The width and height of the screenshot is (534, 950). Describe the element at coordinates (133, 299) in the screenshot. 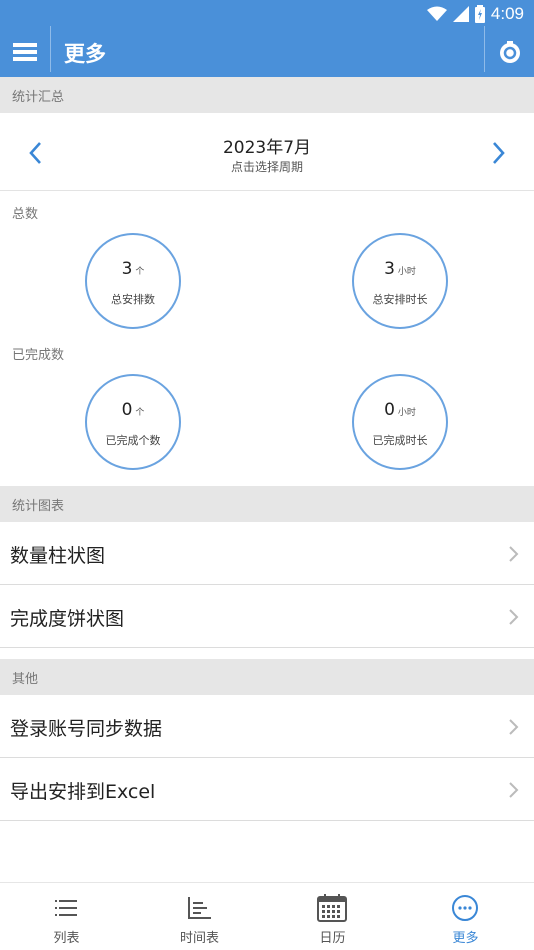

I see `stat-caption: 总安排数` at that location.